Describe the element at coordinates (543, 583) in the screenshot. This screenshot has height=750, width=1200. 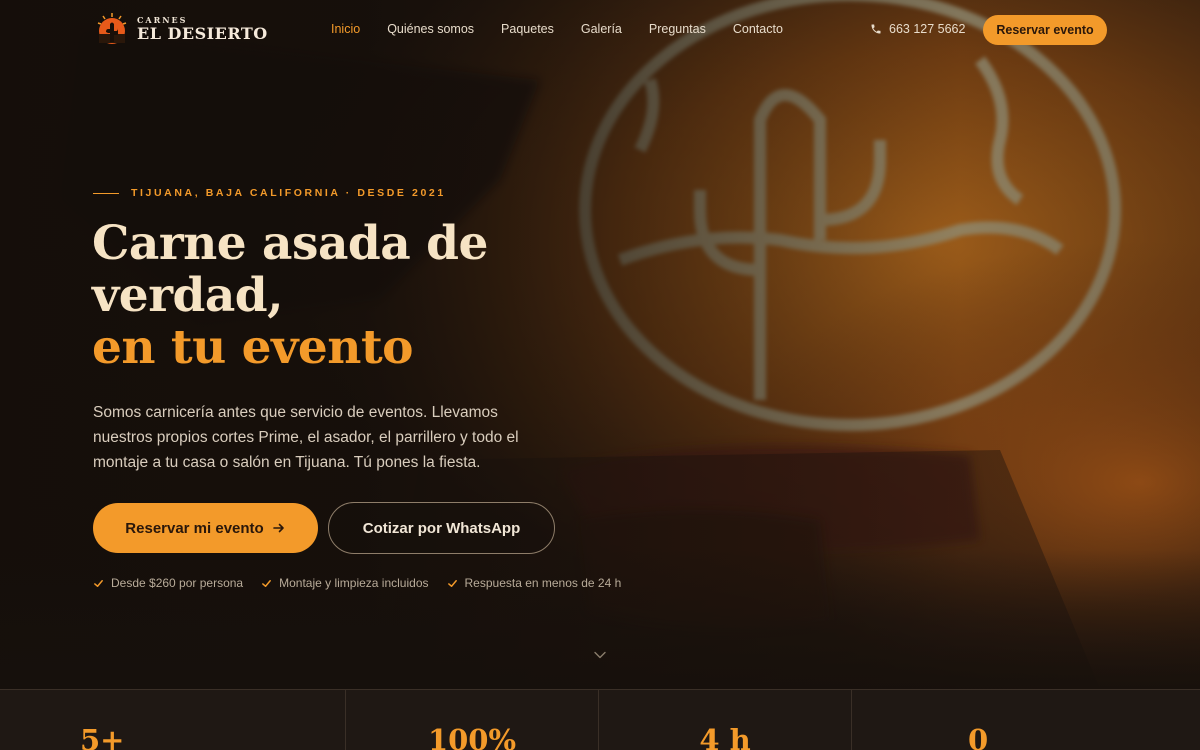
I see `perk-label: Respuesta en menos de 24 h` at that location.